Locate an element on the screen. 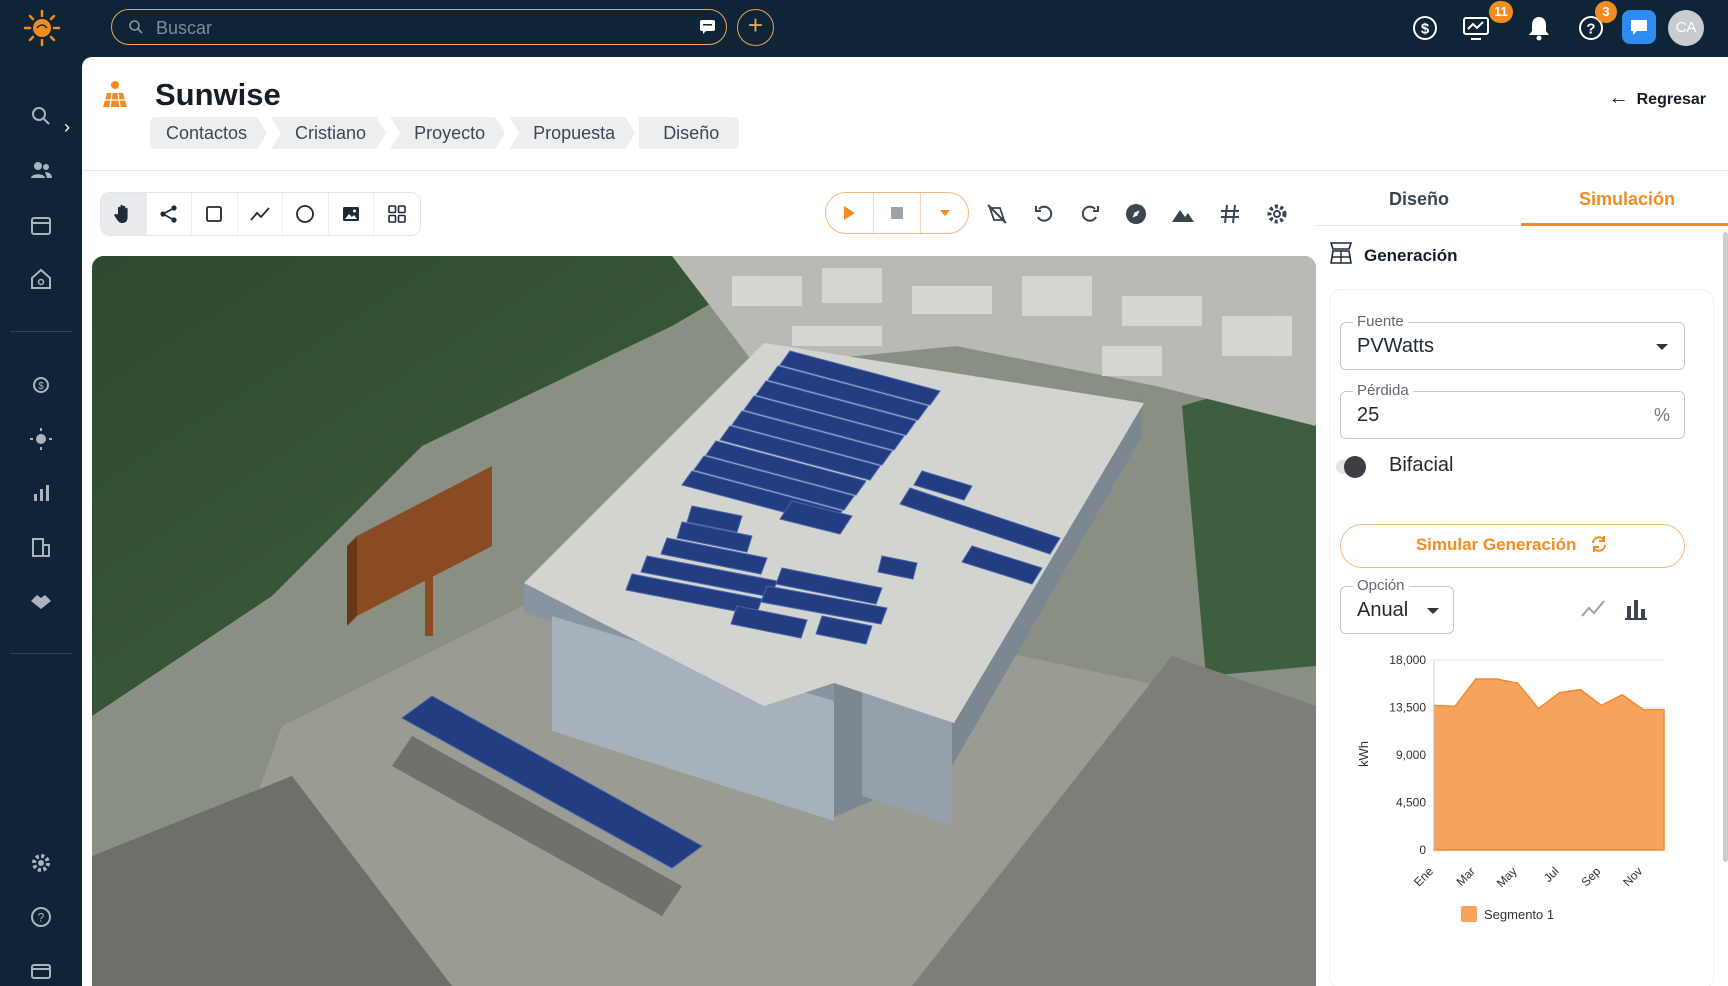  monitor-icon is located at coordinates (1476, 28).